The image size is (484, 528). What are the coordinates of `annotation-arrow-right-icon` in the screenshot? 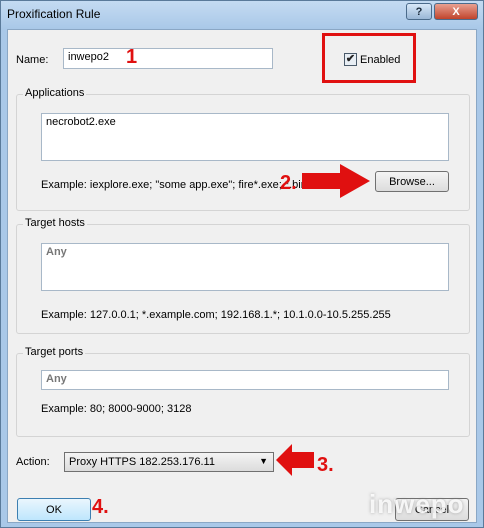 It's located at (336, 181).